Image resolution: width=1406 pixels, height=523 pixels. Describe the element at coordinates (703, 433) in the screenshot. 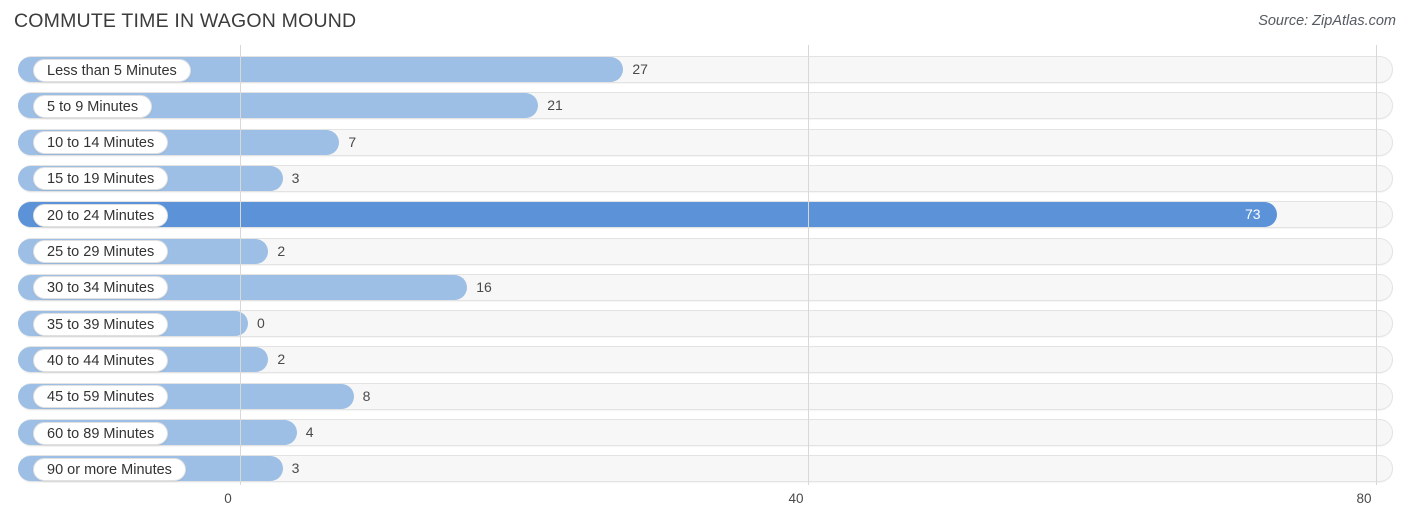

I see `chart-row: 60 to 89 Minutes 4` at that location.